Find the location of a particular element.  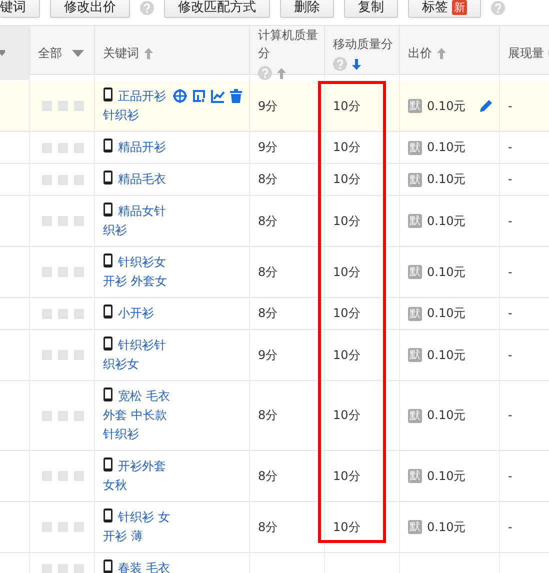

keyword-link: 针织衫 女开衫 薄 is located at coordinates (140, 527).